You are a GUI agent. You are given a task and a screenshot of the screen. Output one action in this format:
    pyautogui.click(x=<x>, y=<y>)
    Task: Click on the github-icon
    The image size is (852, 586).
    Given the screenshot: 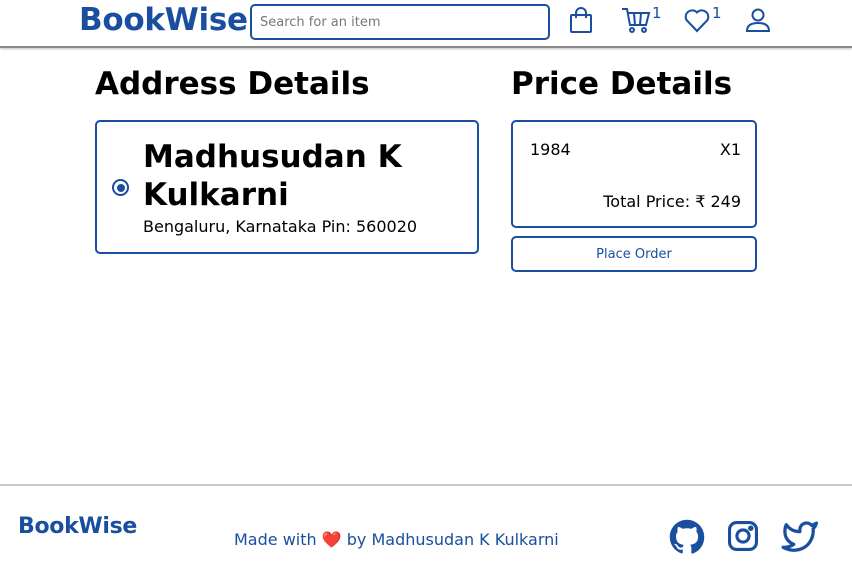 What is the action you would take?
    pyautogui.click(x=687, y=539)
    